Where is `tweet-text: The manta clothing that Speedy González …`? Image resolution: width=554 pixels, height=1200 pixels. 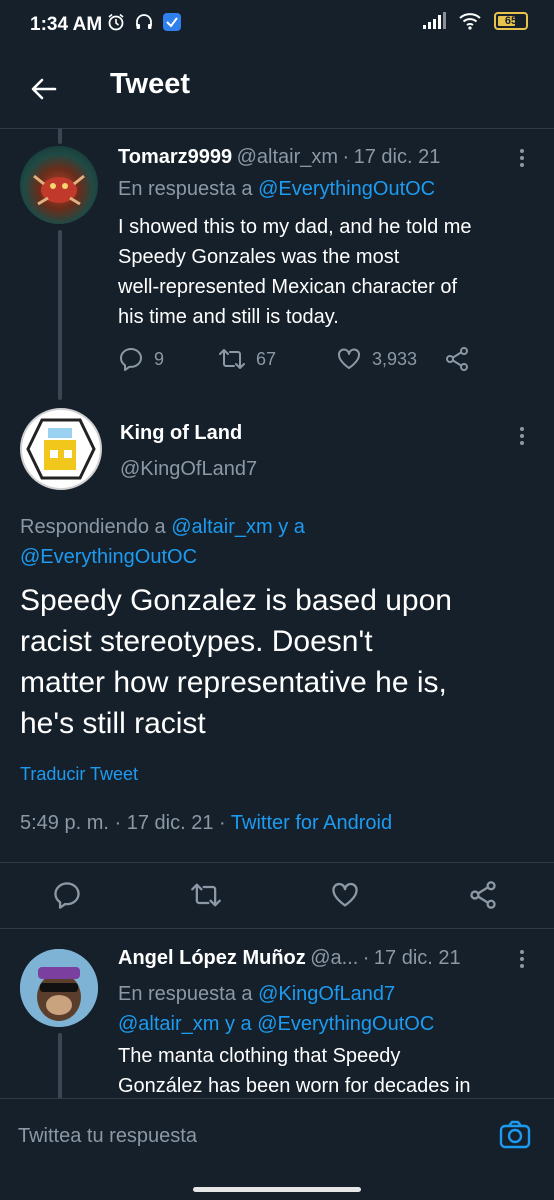
tweet-text: The manta clothing that Speedy González … is located at coordinates (328, 1069).